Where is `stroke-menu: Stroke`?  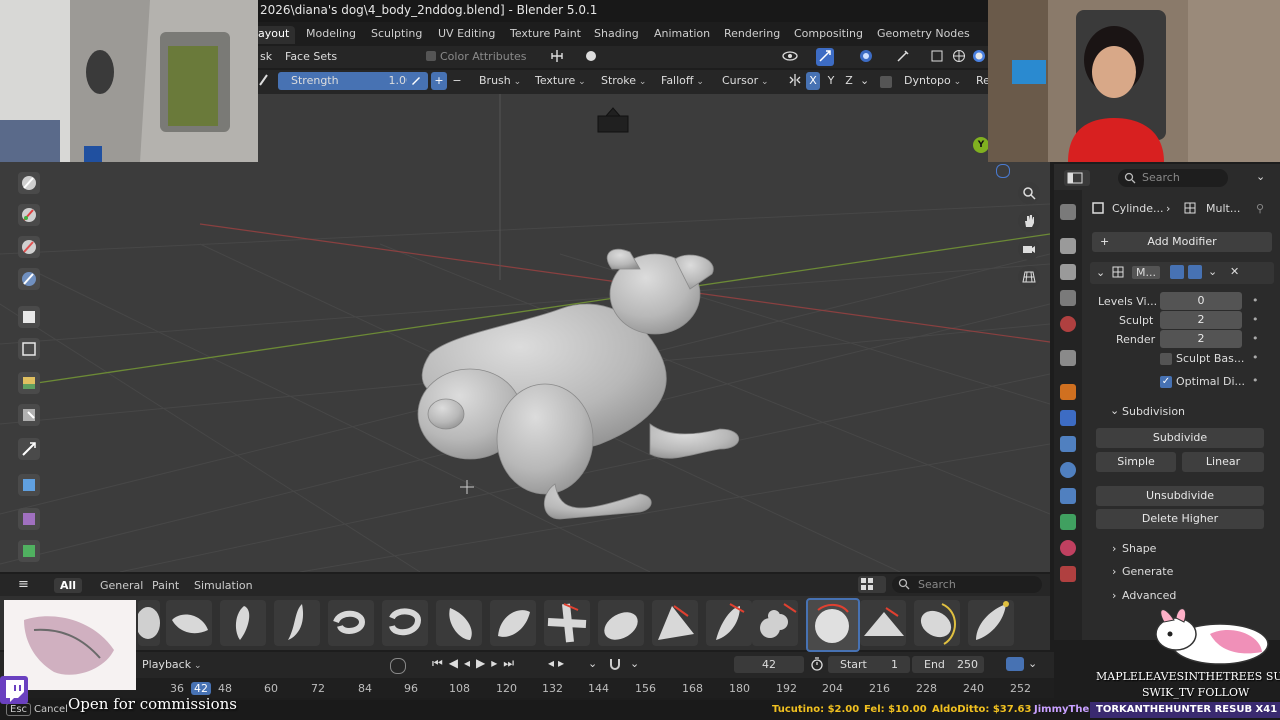 stroke-menu: Stroke is located at coordinates (623, 81).